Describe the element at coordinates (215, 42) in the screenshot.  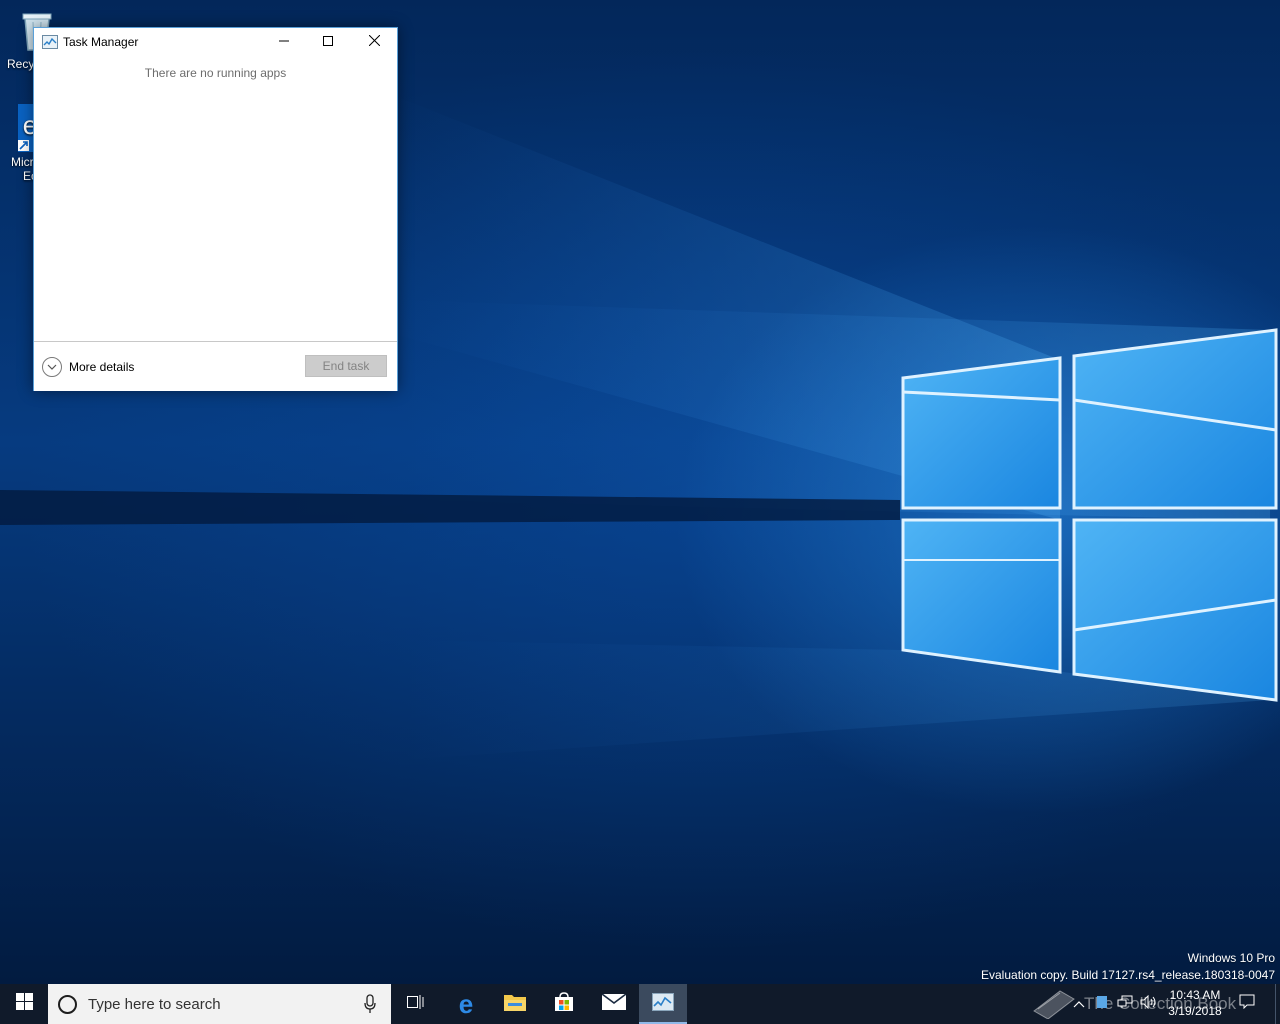
I see `title-bar: Task Manager` at that location.